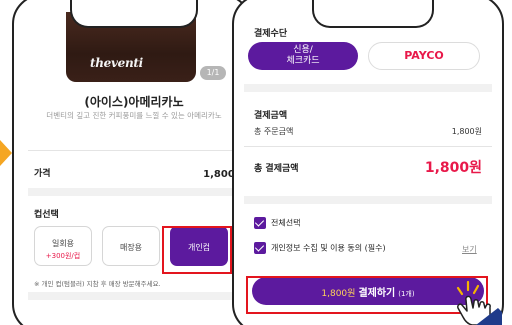 The height and width of the screenshot is (325, 512). What do you see at coordinates (42, 174) in the screenshot?
I see `price-label: 가격` at bounding box center [42, 174].